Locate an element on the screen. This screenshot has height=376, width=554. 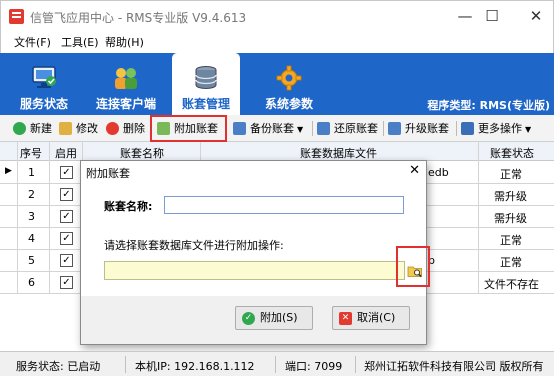
cancel-label: 取消(C) is located at coordinates (376, 317).